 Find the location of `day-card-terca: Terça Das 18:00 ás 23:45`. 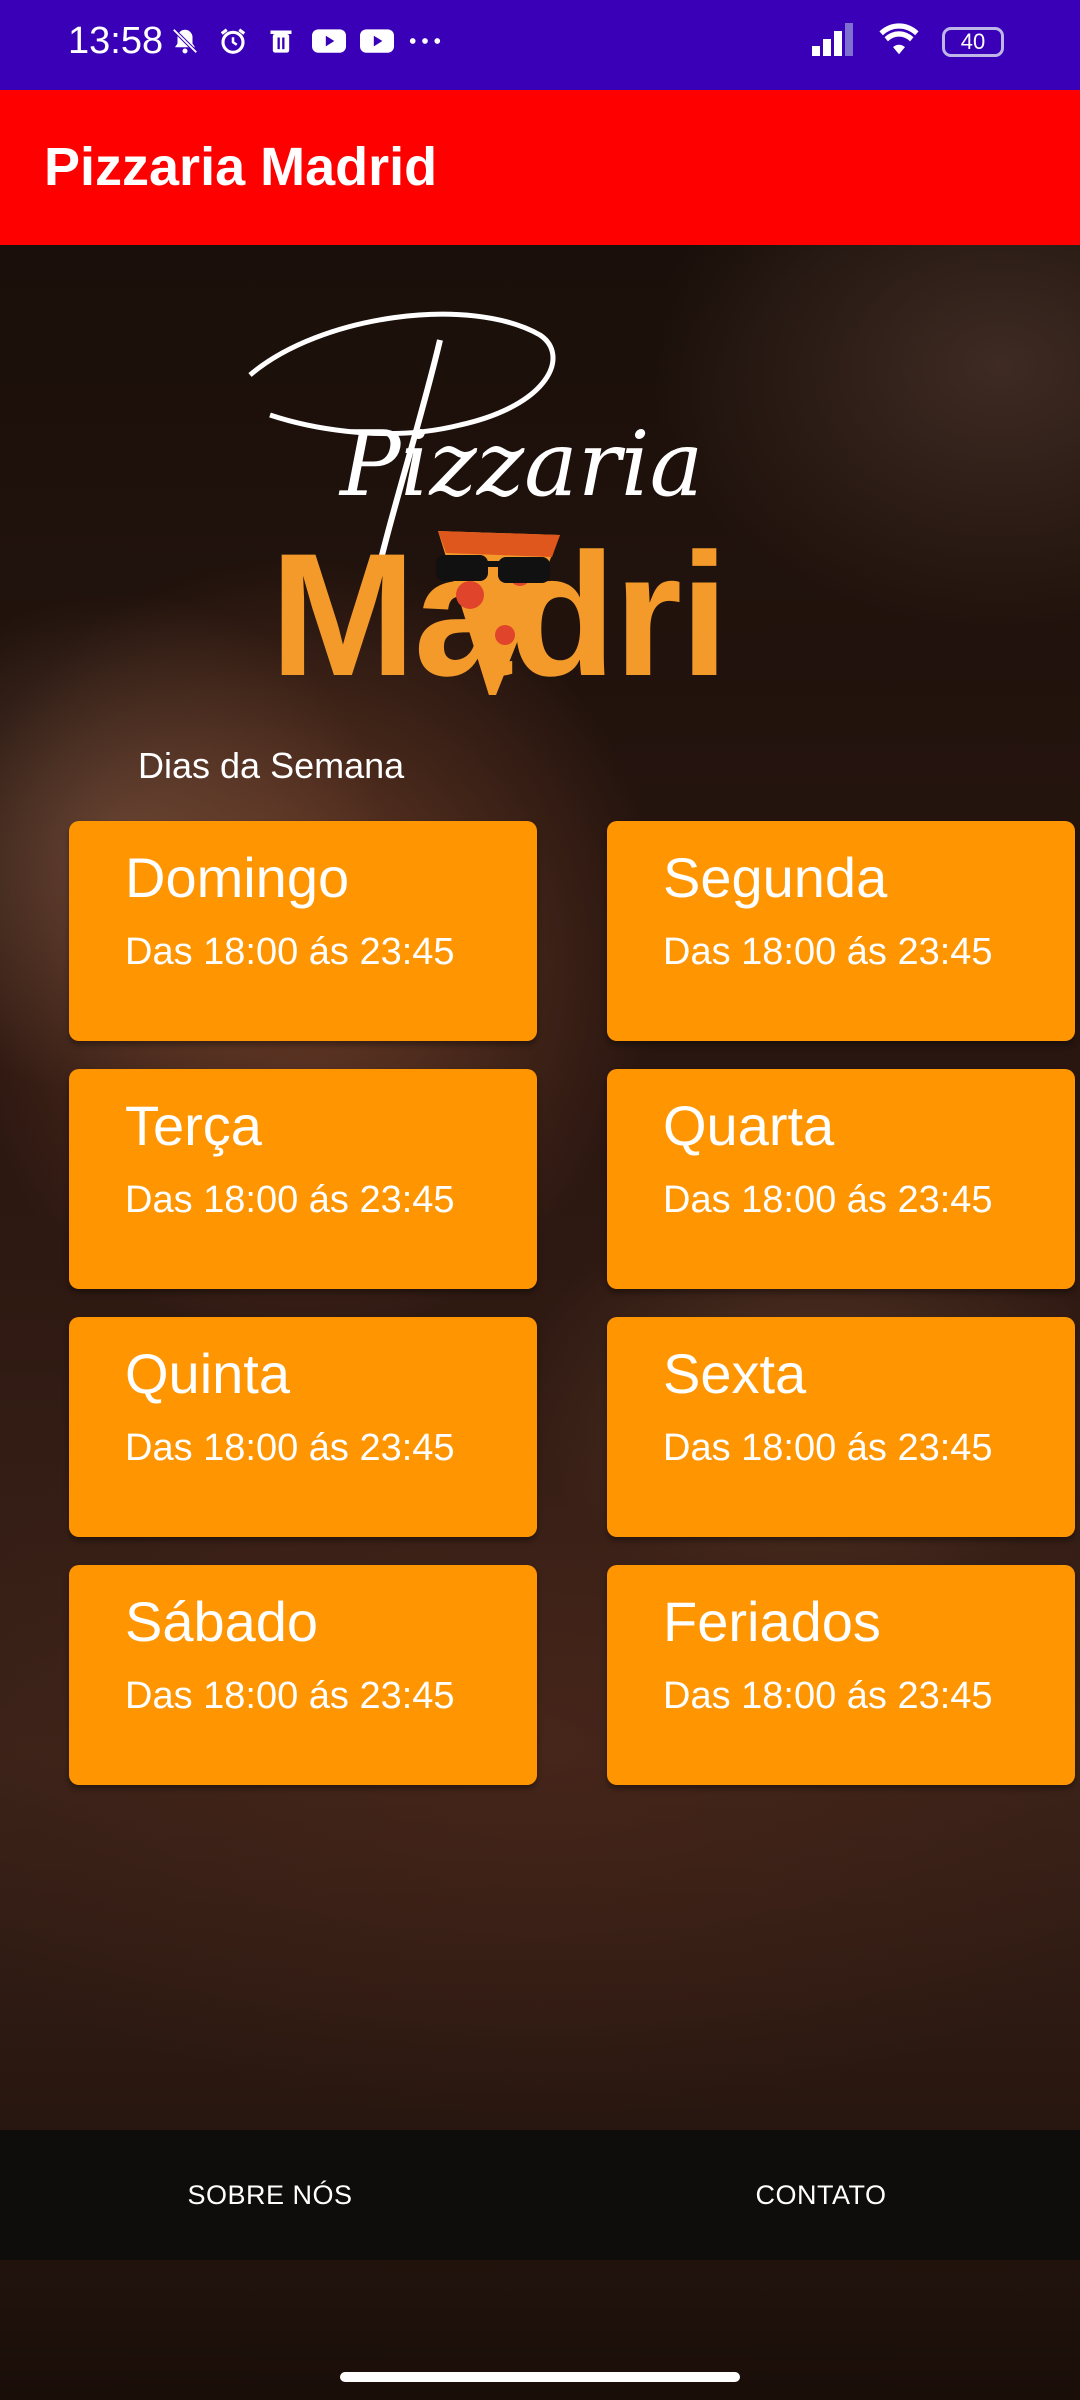

day-card-terca: Terça Das 18:00 ás 23:45 is located at coordinates (303, 1179).